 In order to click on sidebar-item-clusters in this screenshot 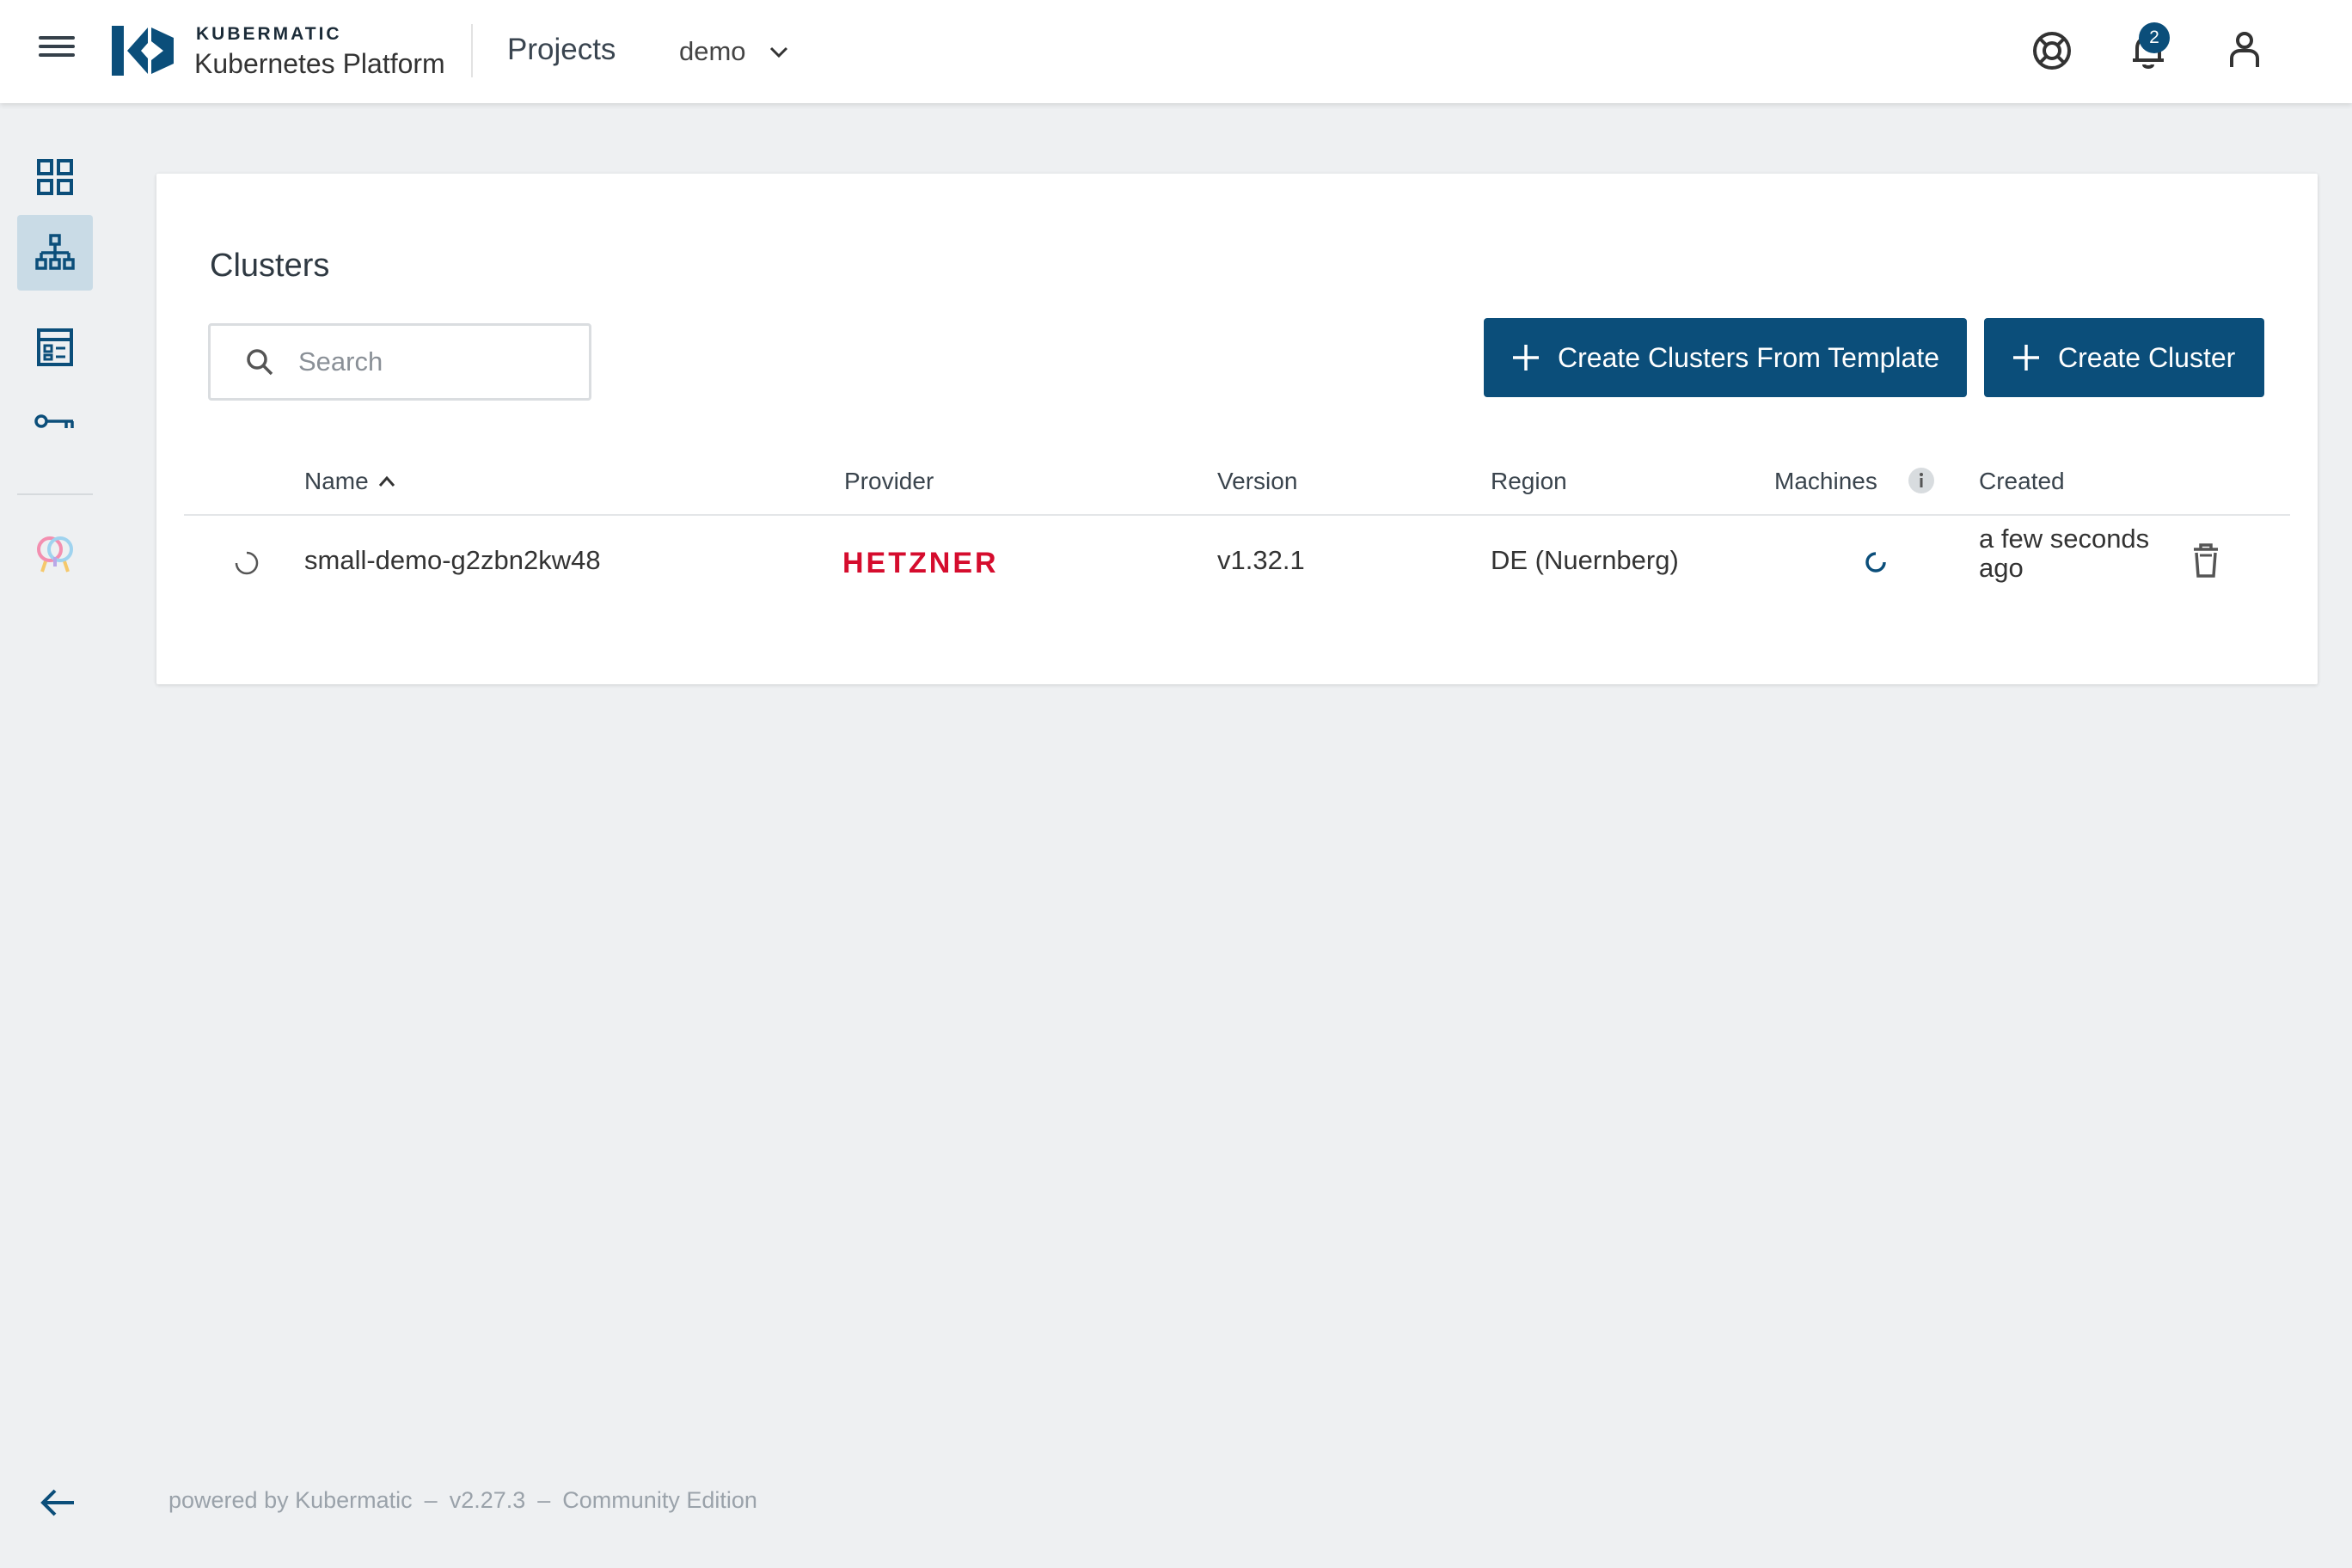, I will do `click(55, 253)`.